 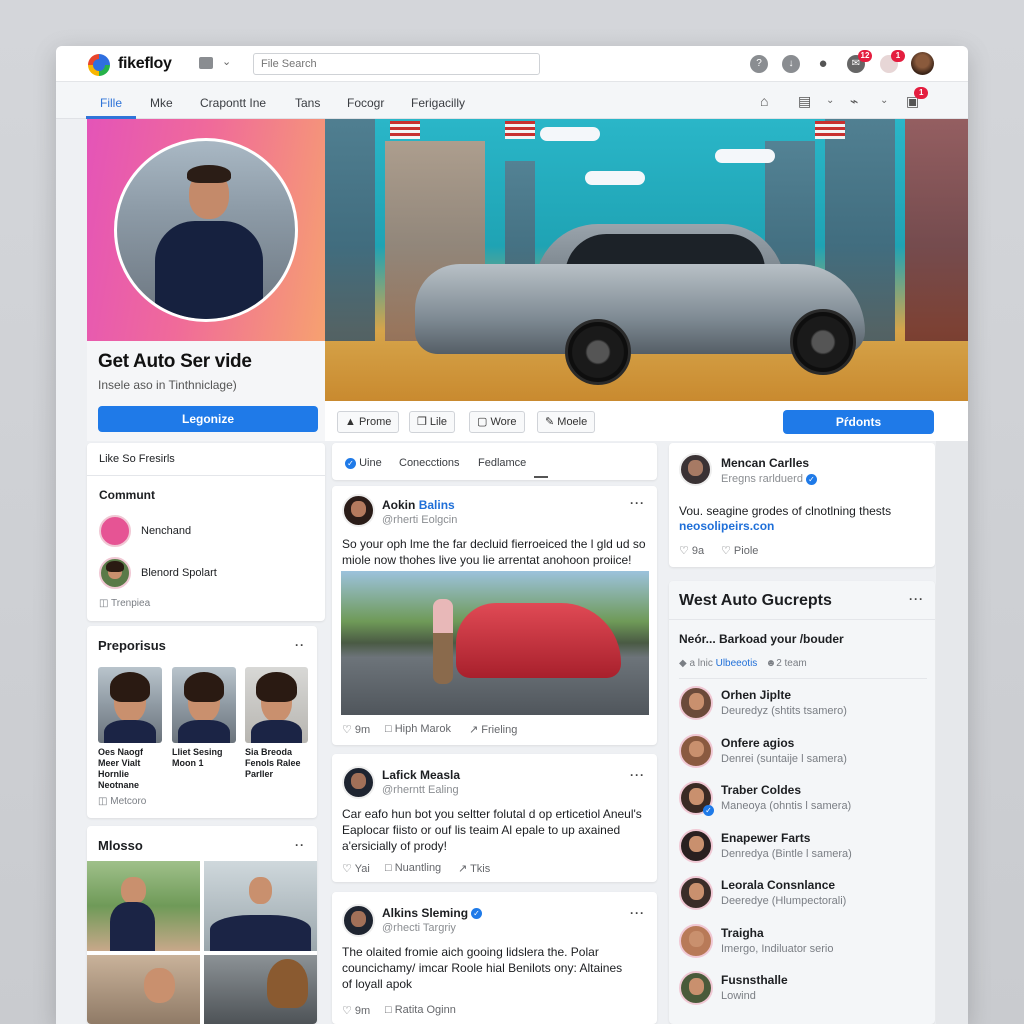 I want to click on cover-actions-bar: ▲ Prome ❐ Lile ▢ Wore ✎ Moele Pŕdonts, so click(x=646, y=421).